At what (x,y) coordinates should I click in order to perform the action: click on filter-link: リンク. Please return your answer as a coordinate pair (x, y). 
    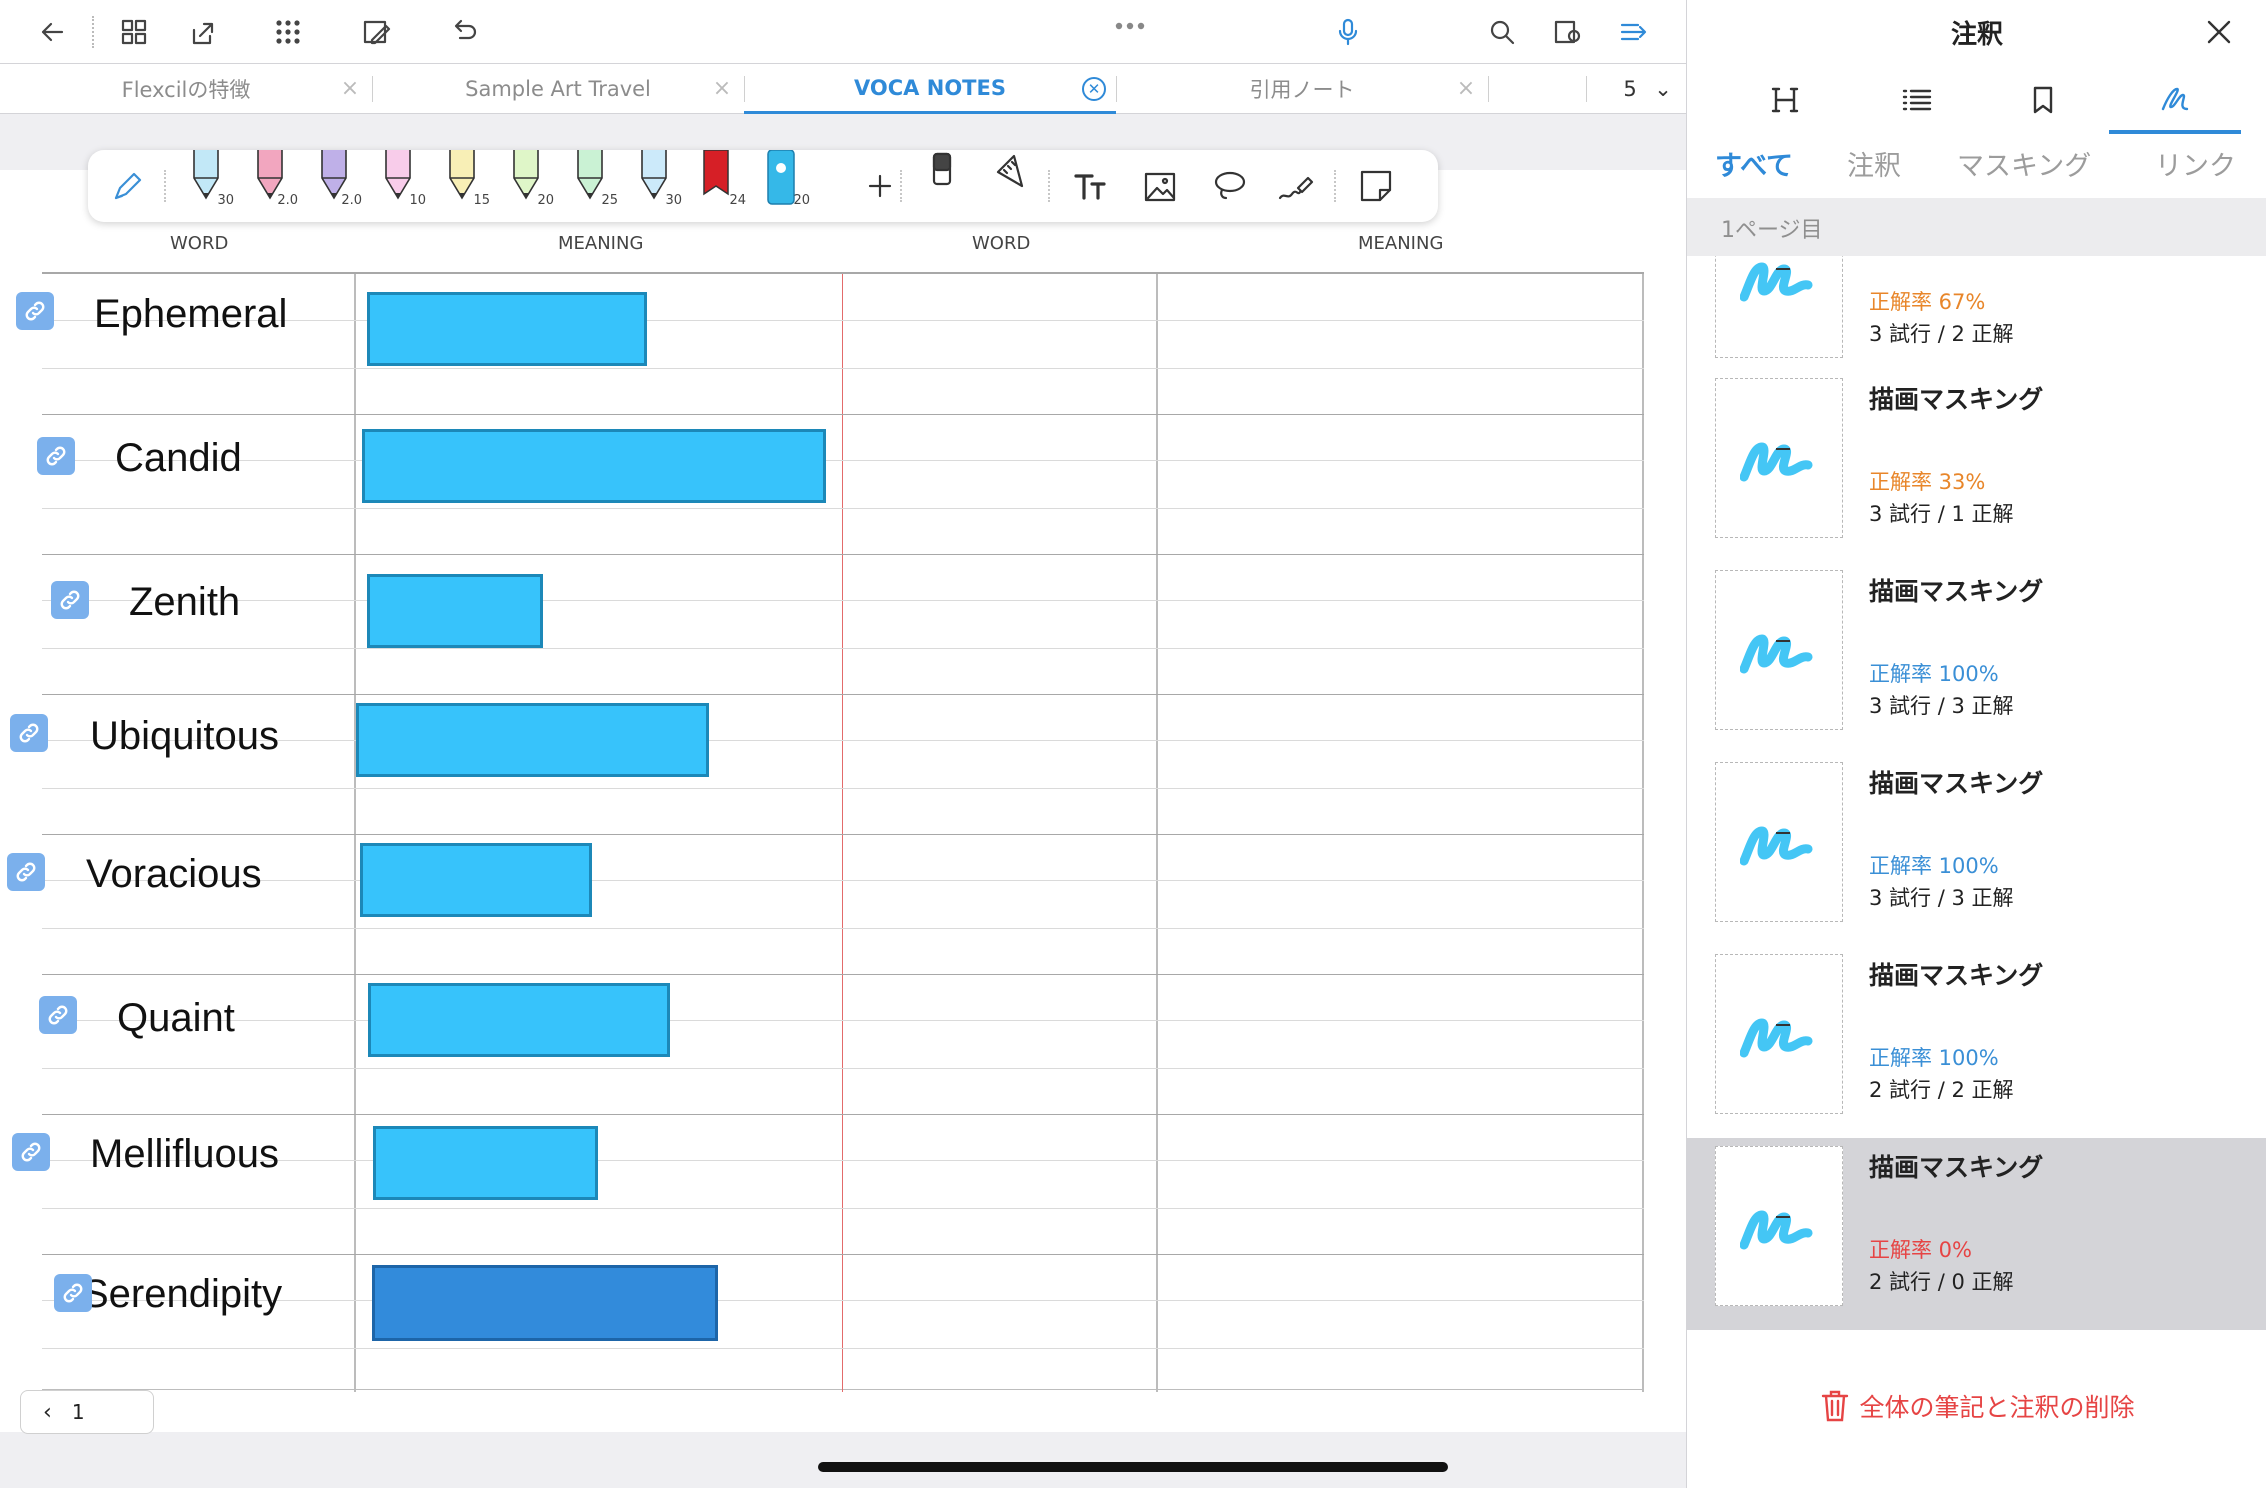
    Looking at the image, I should click on (2195, 163).